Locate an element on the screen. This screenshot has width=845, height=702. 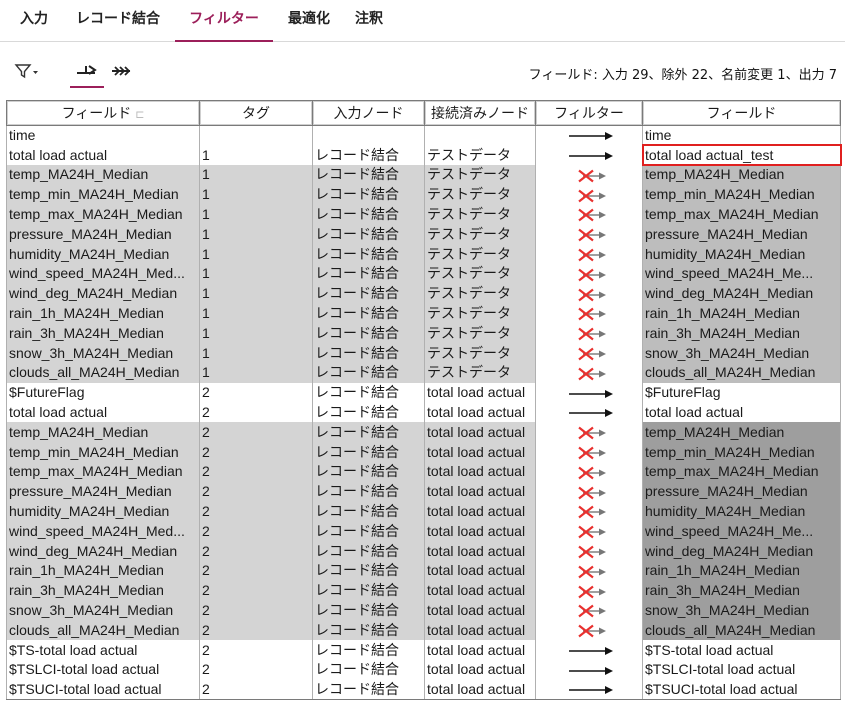
tab-filter: フィルター is located at coordinates (224, 21).